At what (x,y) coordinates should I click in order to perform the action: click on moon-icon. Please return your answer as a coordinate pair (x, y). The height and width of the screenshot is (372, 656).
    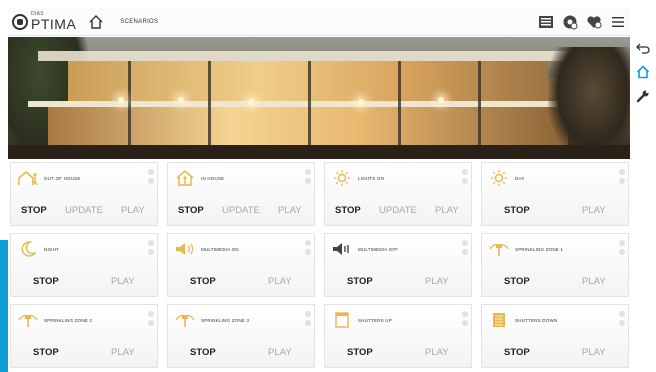
    Looking at the image, I should click on (28, 249).